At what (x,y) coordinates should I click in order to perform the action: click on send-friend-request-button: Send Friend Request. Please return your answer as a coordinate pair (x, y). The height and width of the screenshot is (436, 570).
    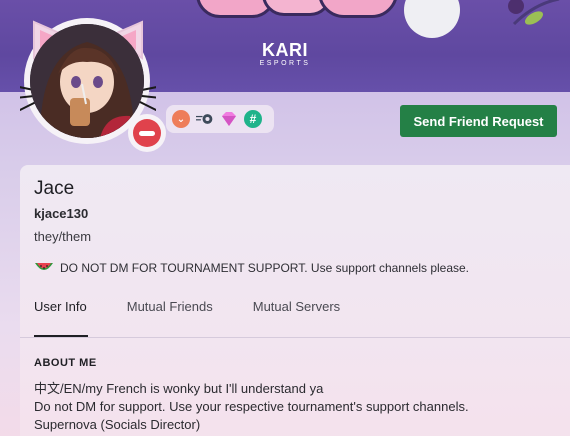
    Looking at the image, I should click on (478, 121).